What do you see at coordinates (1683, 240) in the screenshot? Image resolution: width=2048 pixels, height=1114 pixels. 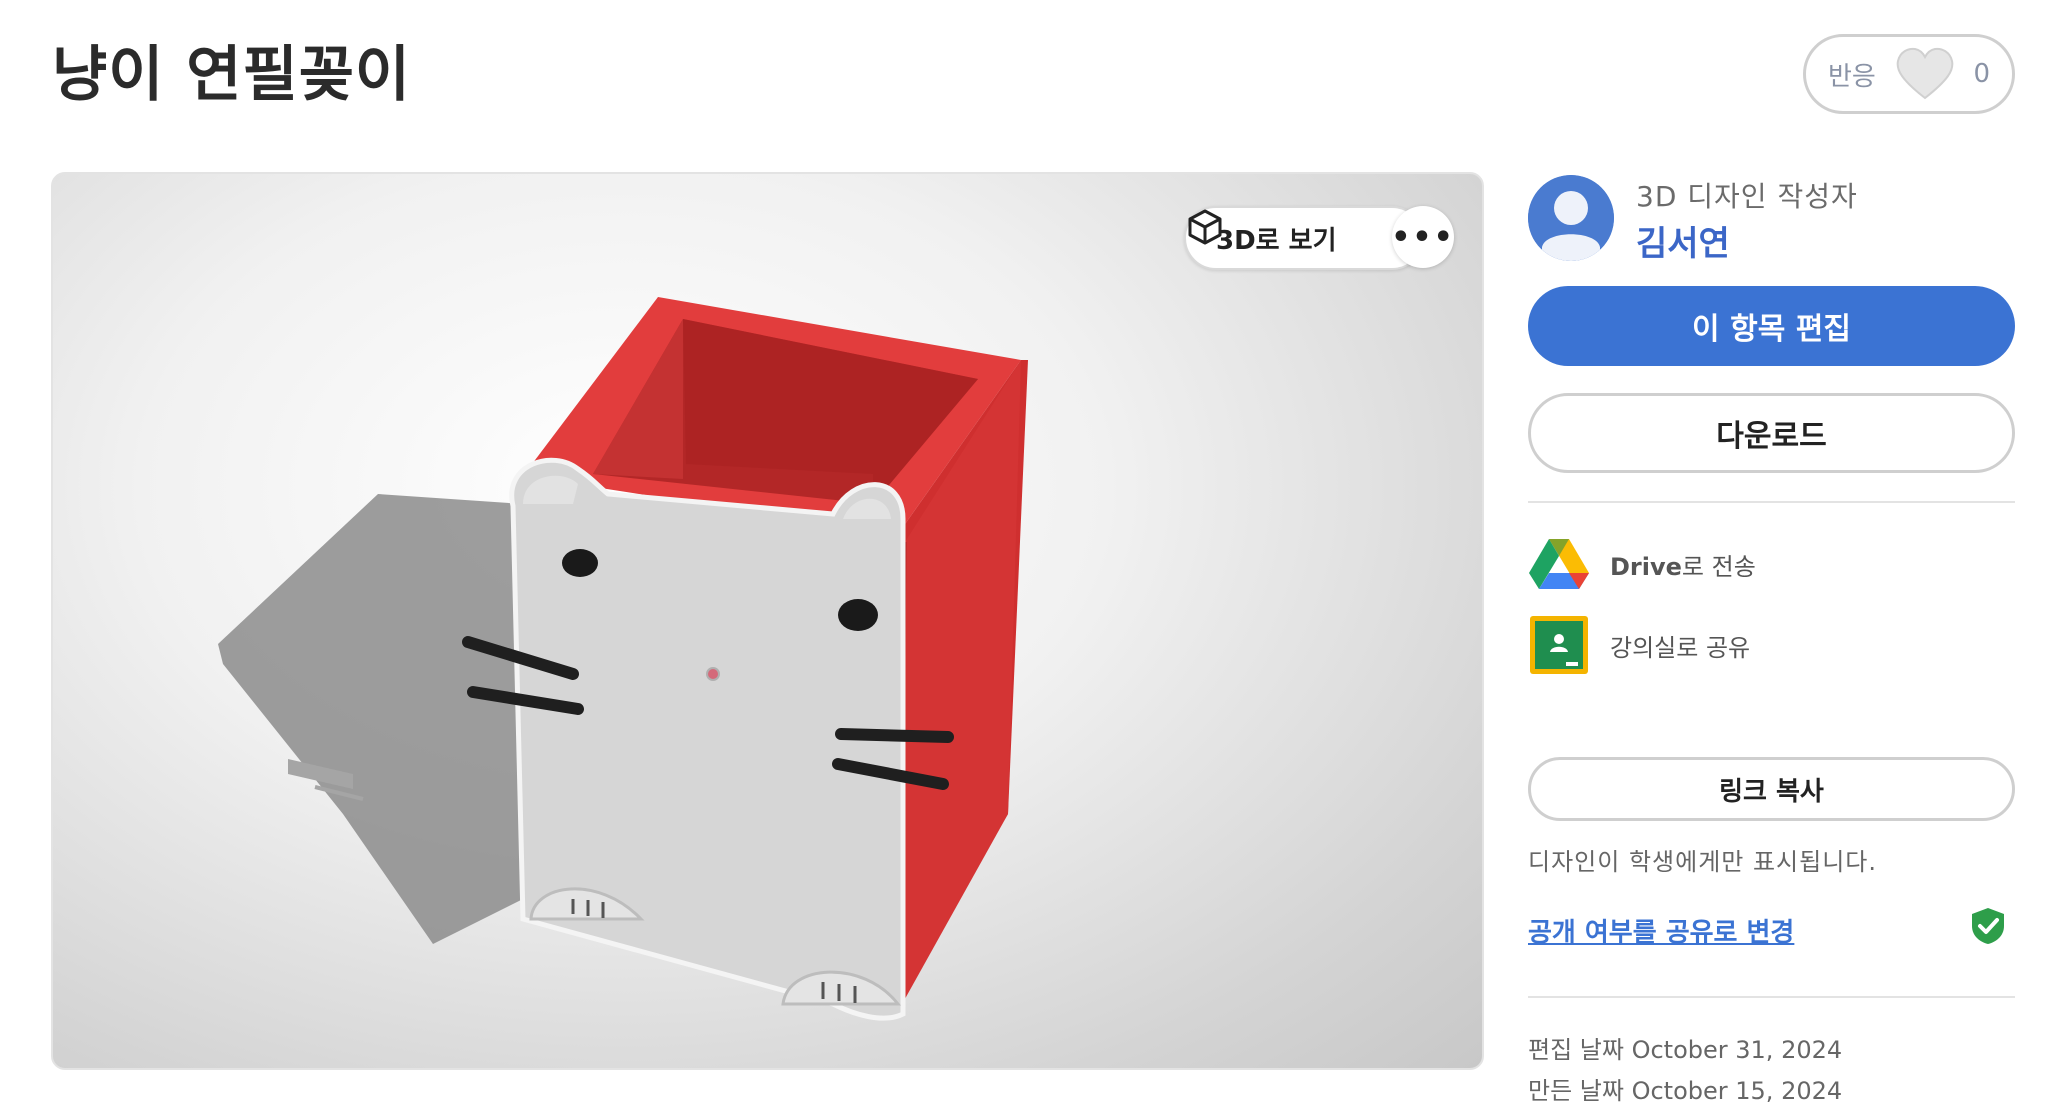 I see `author-name: 김서연` at bounding box center [1683, 240].